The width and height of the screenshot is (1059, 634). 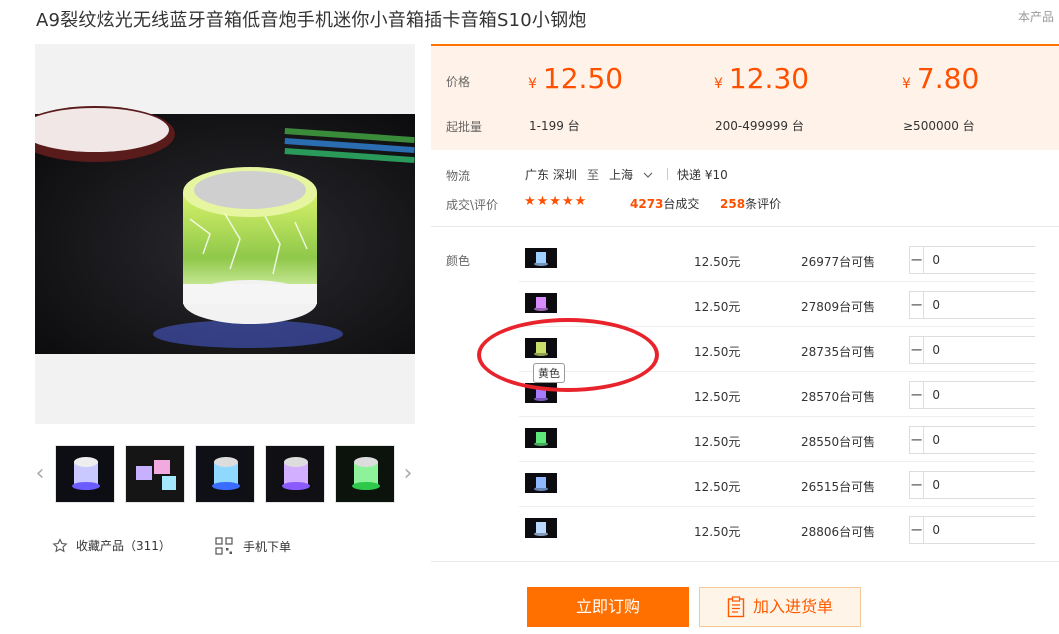 I want to click on corner-note: 本产品, so click(x=1036, y=17).